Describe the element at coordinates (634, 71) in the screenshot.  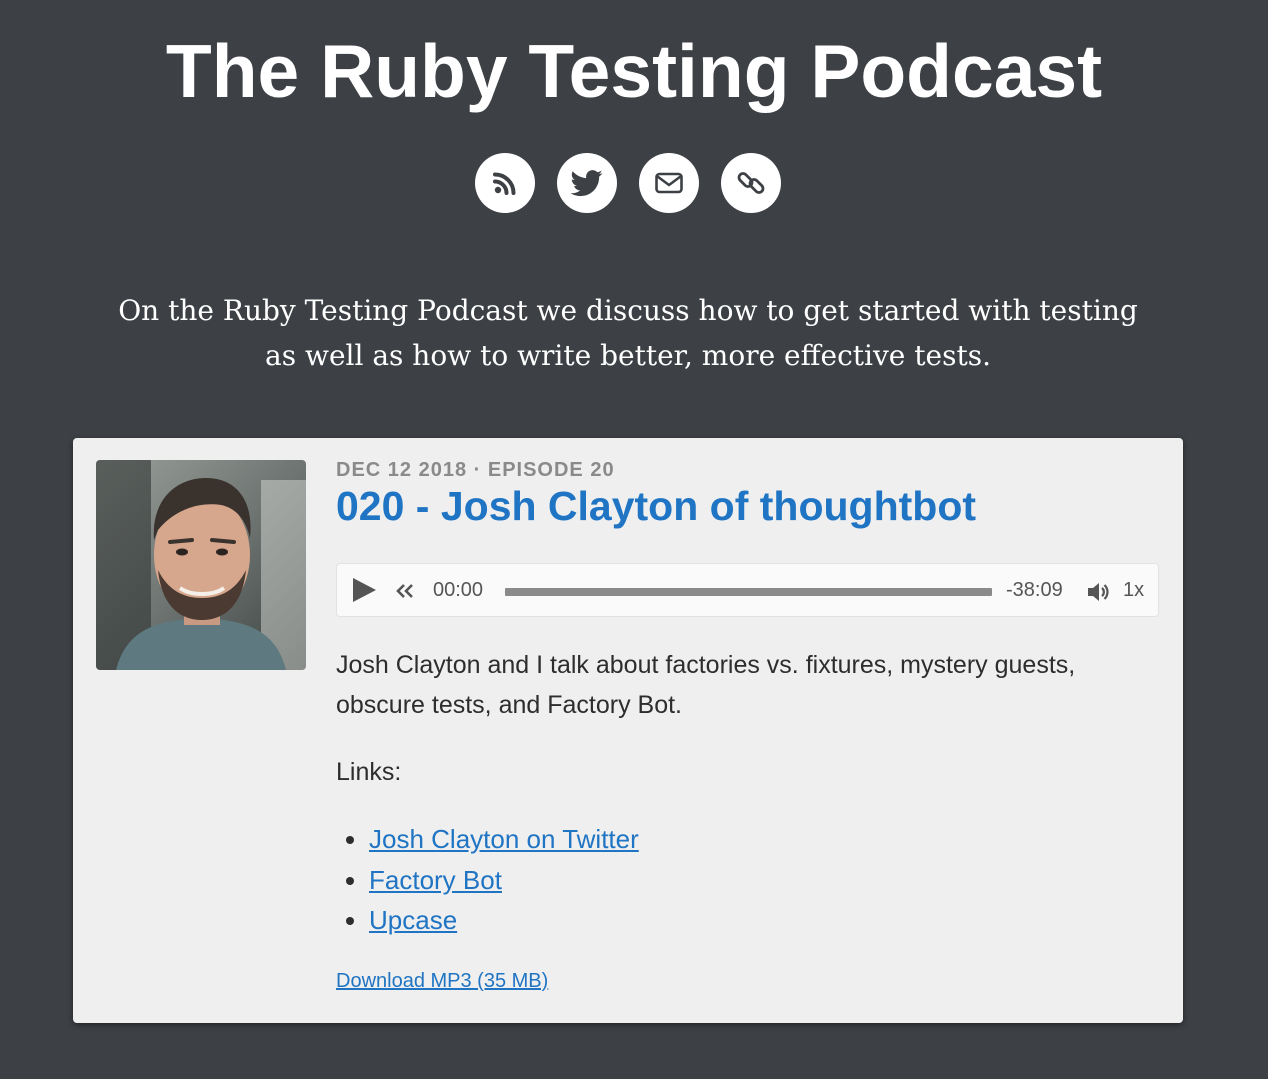
I see `site-title: The Ruby Testing Podcast` at that location.